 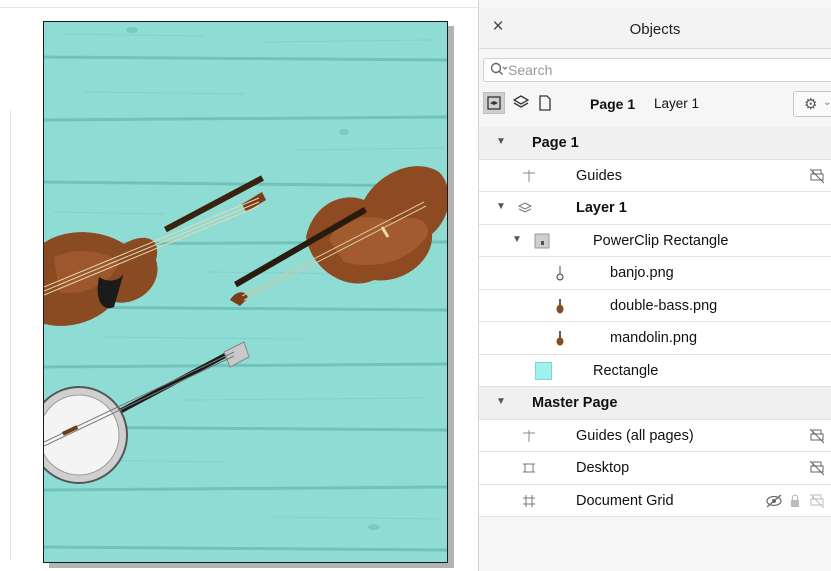 What do you see at coordinates (655, 468) in the screenshot?
I see `tree-row-desktop: Desktop` at bounding box center [655, 468].